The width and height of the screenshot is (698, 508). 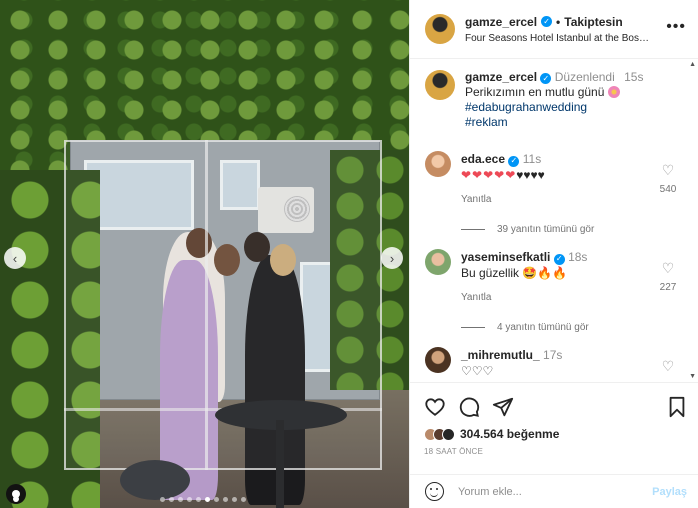 What do you see at coordinates (668, 287) in the screenshot?
I see `comment-like-count: 227` at bounding box center [668, 287].